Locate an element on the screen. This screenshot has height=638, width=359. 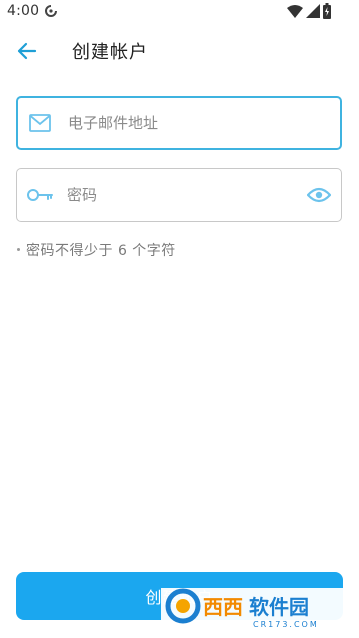
password-input is located at coordinates (182, 195).